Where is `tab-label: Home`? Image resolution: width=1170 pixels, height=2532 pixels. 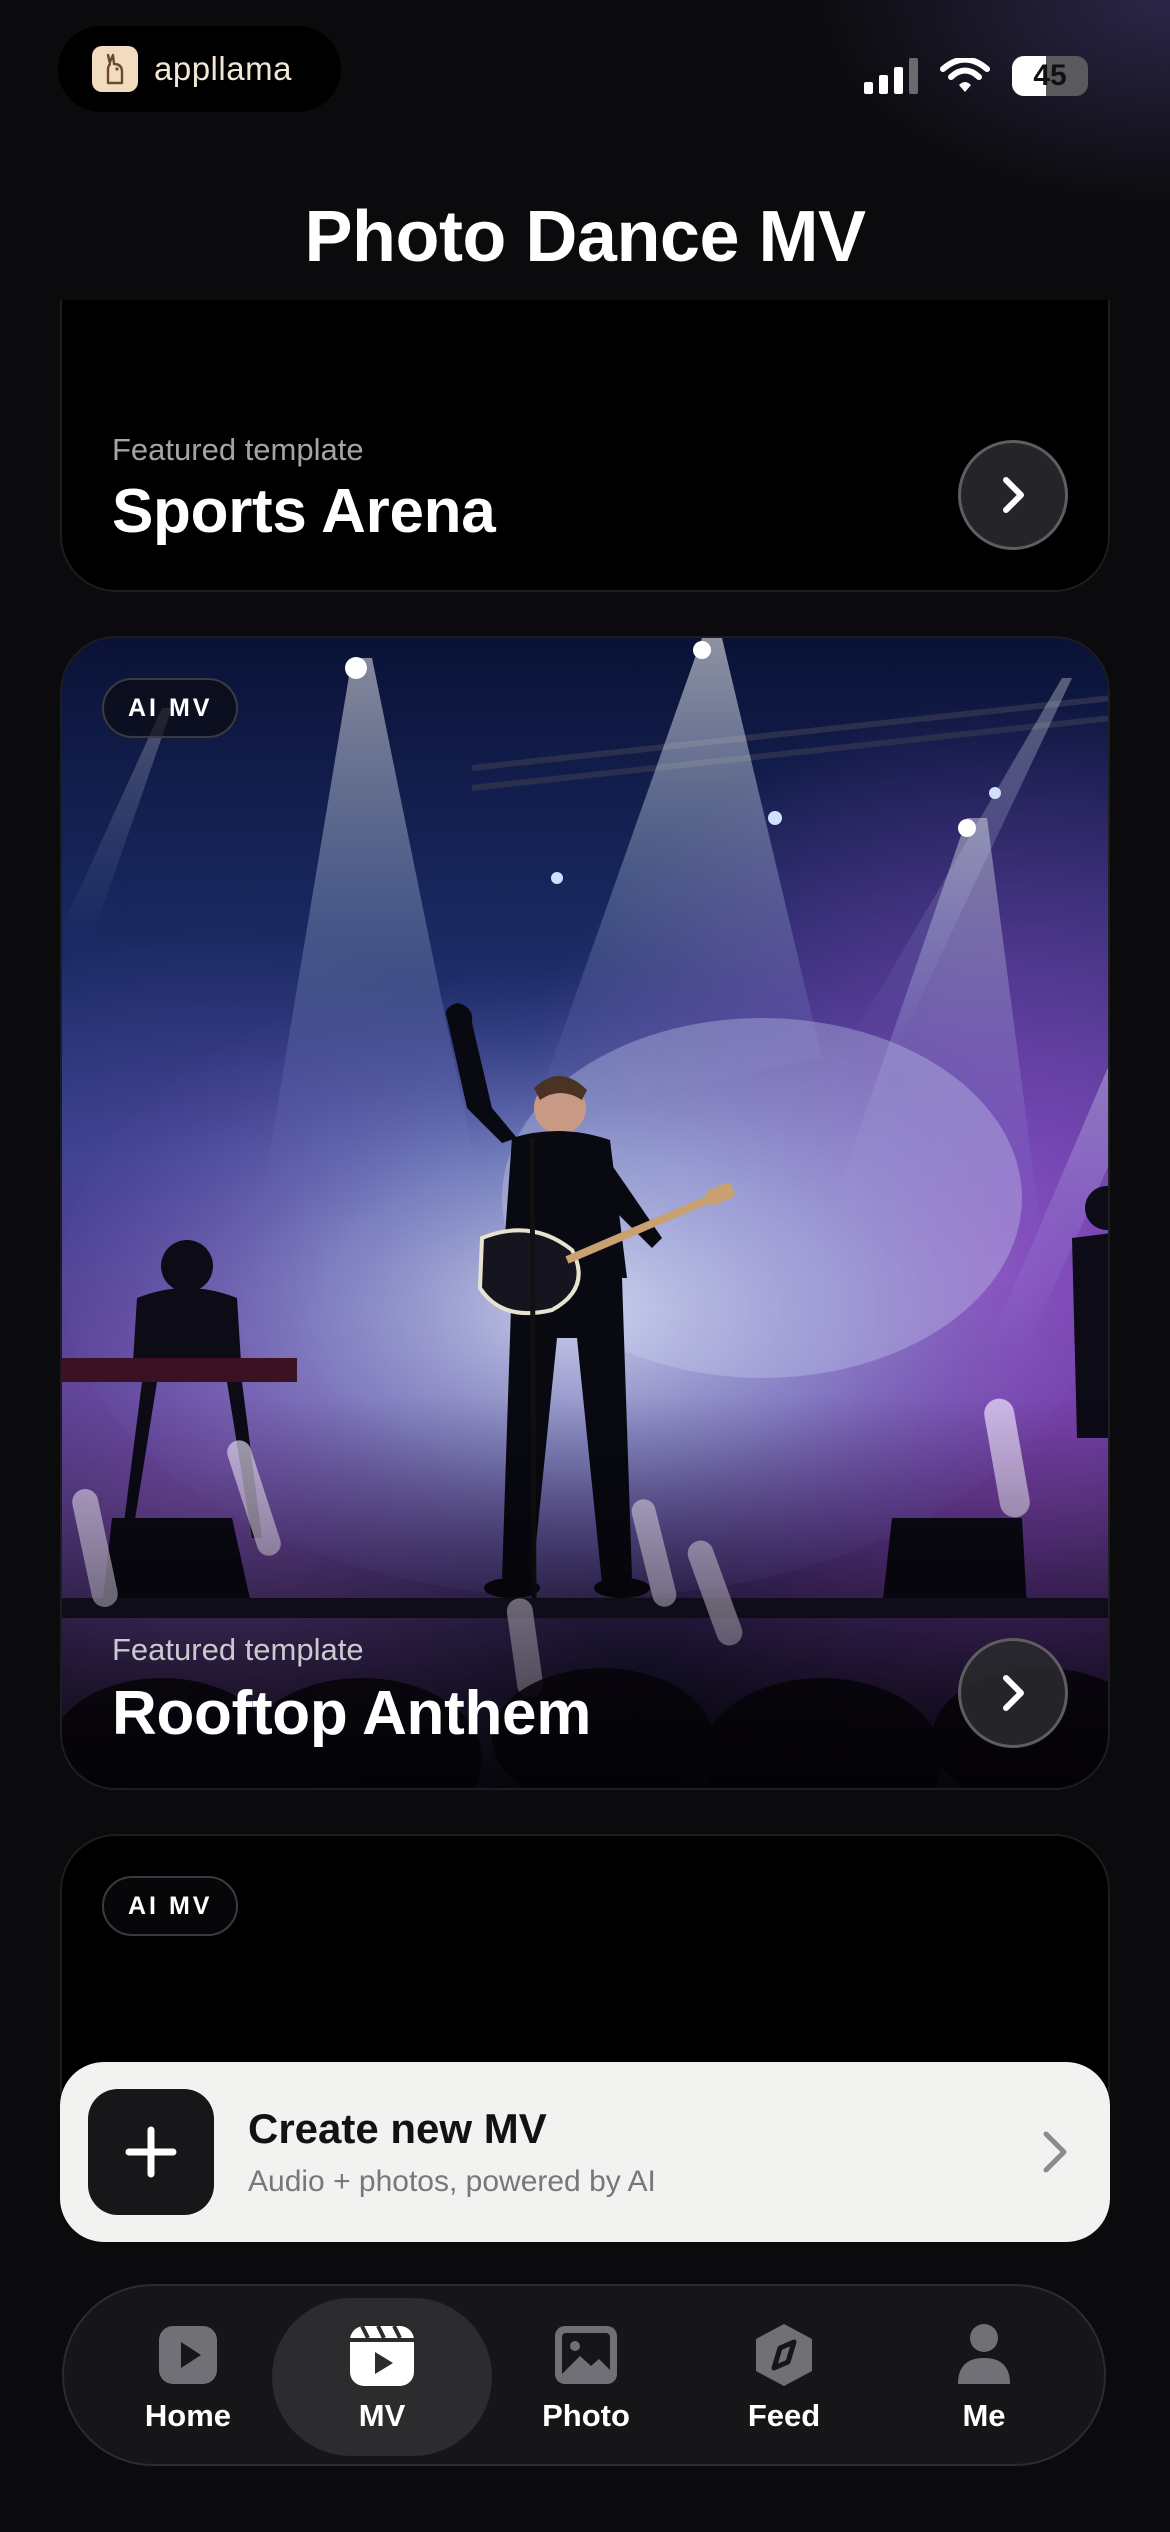 tab-label: Home is located at coordinates (188, 2415).